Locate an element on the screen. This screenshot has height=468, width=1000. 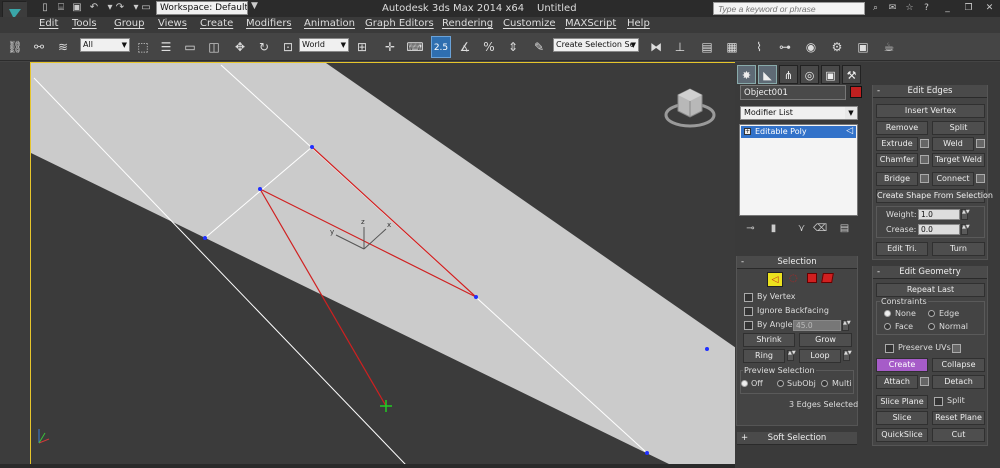
save-icon: ▣ is located at coordinates (77, 8).